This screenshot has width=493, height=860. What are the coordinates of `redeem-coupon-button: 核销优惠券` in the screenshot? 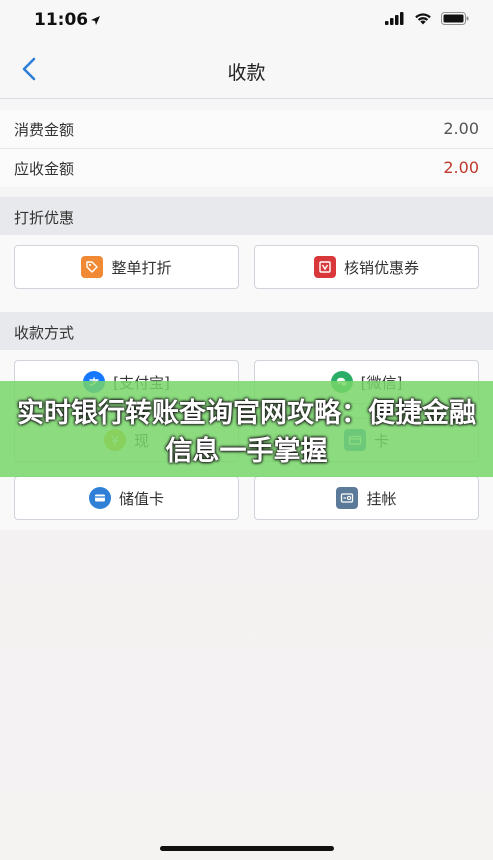 It's located at (366, 267).